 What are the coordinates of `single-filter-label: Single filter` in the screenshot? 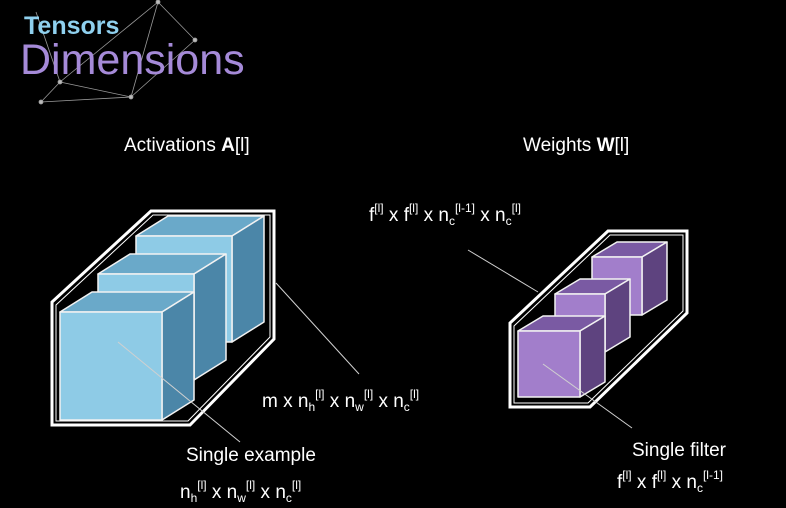 It's located at (679, 450).